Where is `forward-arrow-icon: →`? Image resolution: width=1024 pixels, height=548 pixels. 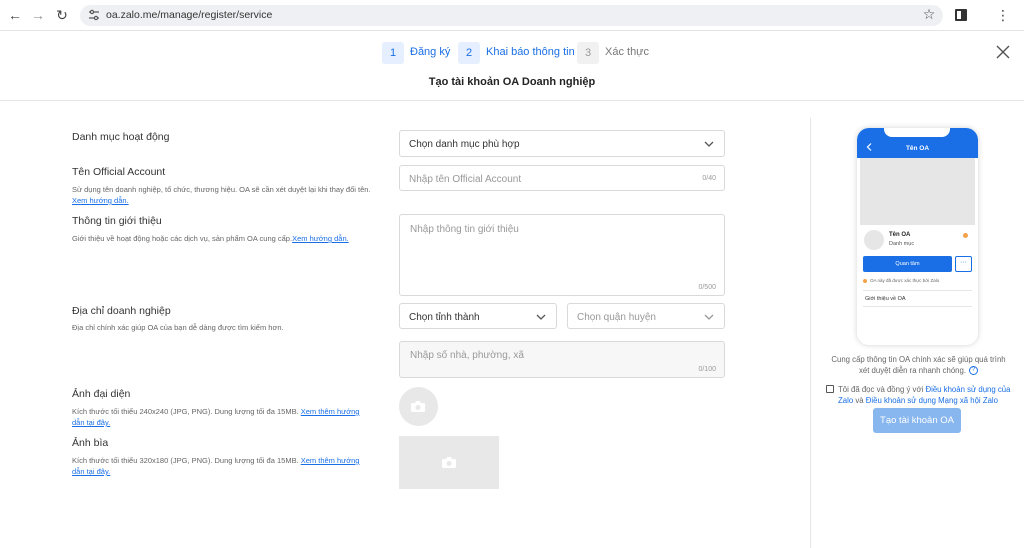
forward-arrow-icon: → is located at coordinates (38, 15).